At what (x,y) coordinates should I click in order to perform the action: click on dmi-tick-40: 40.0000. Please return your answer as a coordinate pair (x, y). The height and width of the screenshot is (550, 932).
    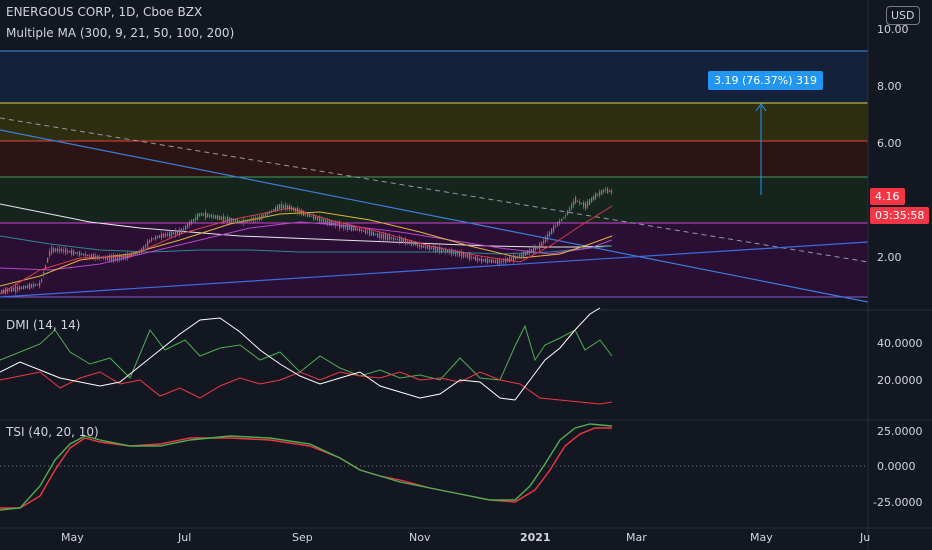
    Looking at the image, I should click on (900, 343).